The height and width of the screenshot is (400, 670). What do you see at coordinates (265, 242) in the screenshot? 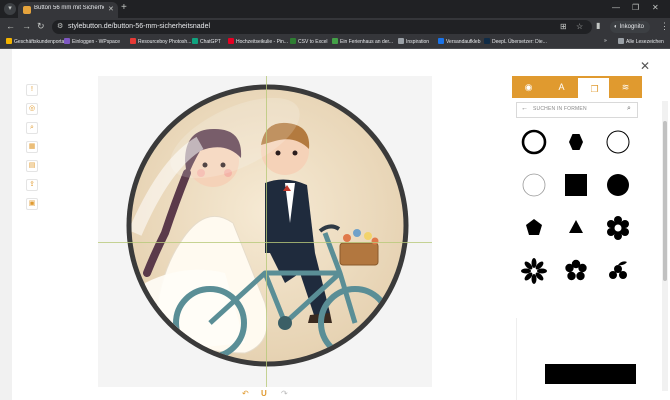
I see `horizontal-center-guide` at bounding box center [265, 242].